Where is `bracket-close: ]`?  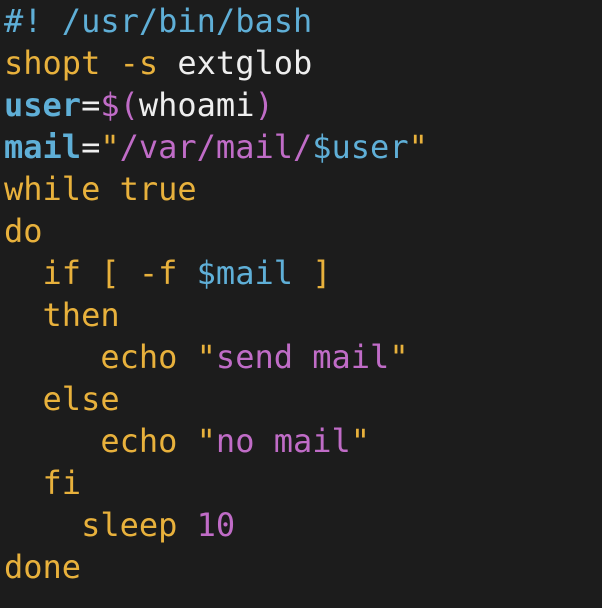
bracket-close: ] is located at coordinates (312, 273).